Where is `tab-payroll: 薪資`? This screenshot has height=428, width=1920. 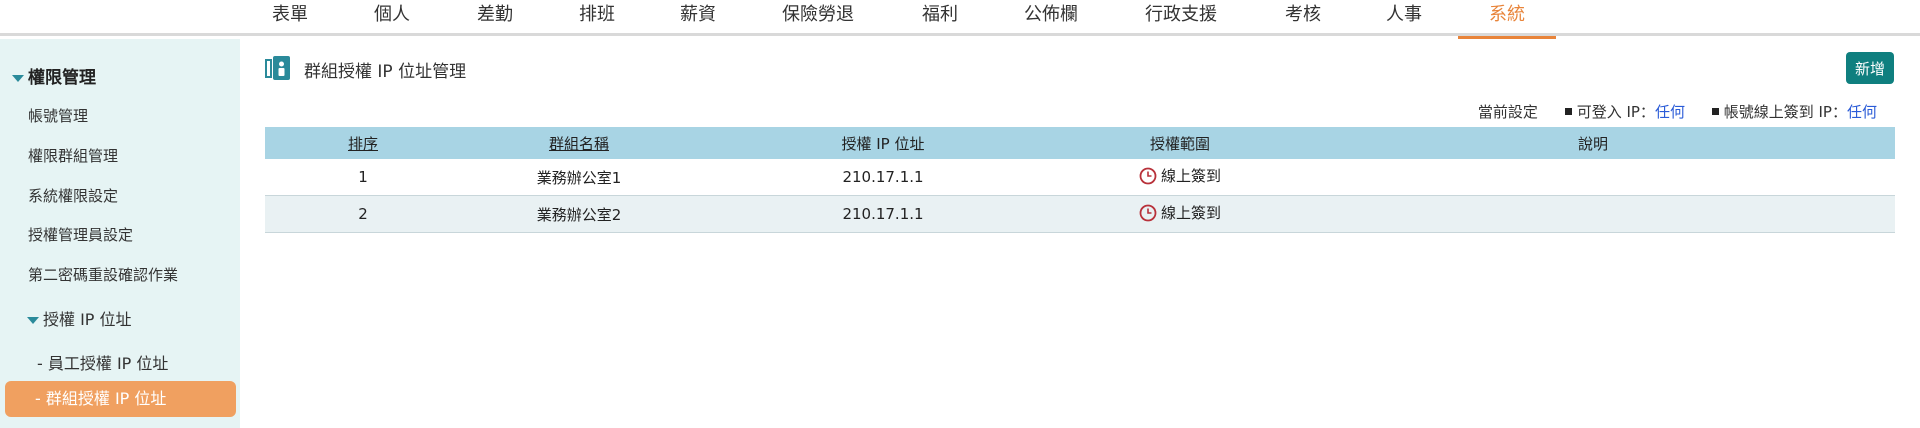 tab-payroll: 薪資 is located at coordinates (698, 18).